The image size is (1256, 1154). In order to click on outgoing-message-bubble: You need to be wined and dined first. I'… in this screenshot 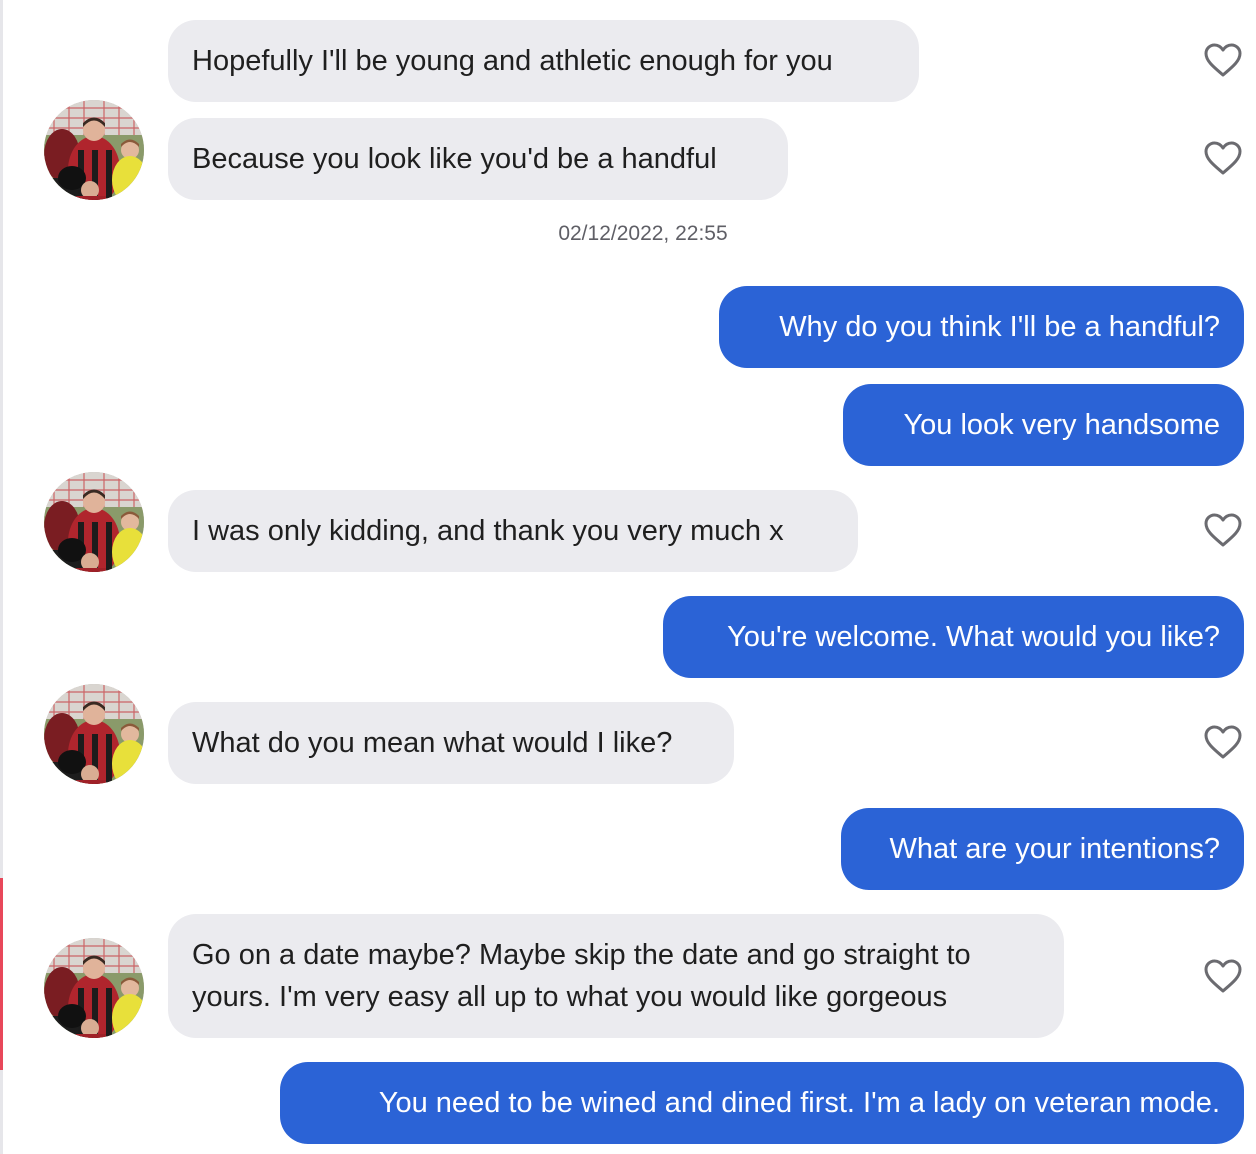, I will do `click(762, 1103)`.